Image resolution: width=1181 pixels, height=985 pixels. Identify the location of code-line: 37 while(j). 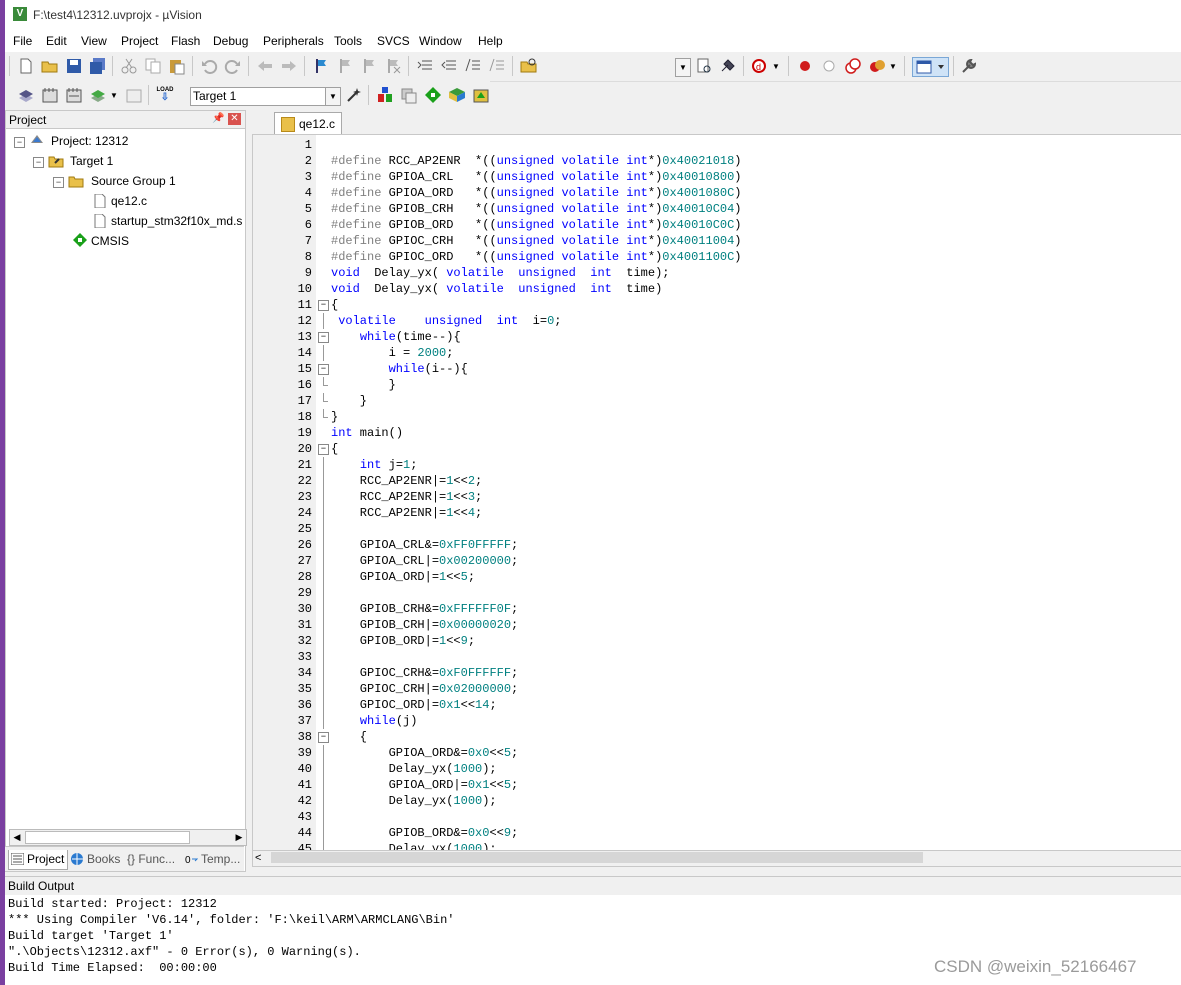
(717, 721).